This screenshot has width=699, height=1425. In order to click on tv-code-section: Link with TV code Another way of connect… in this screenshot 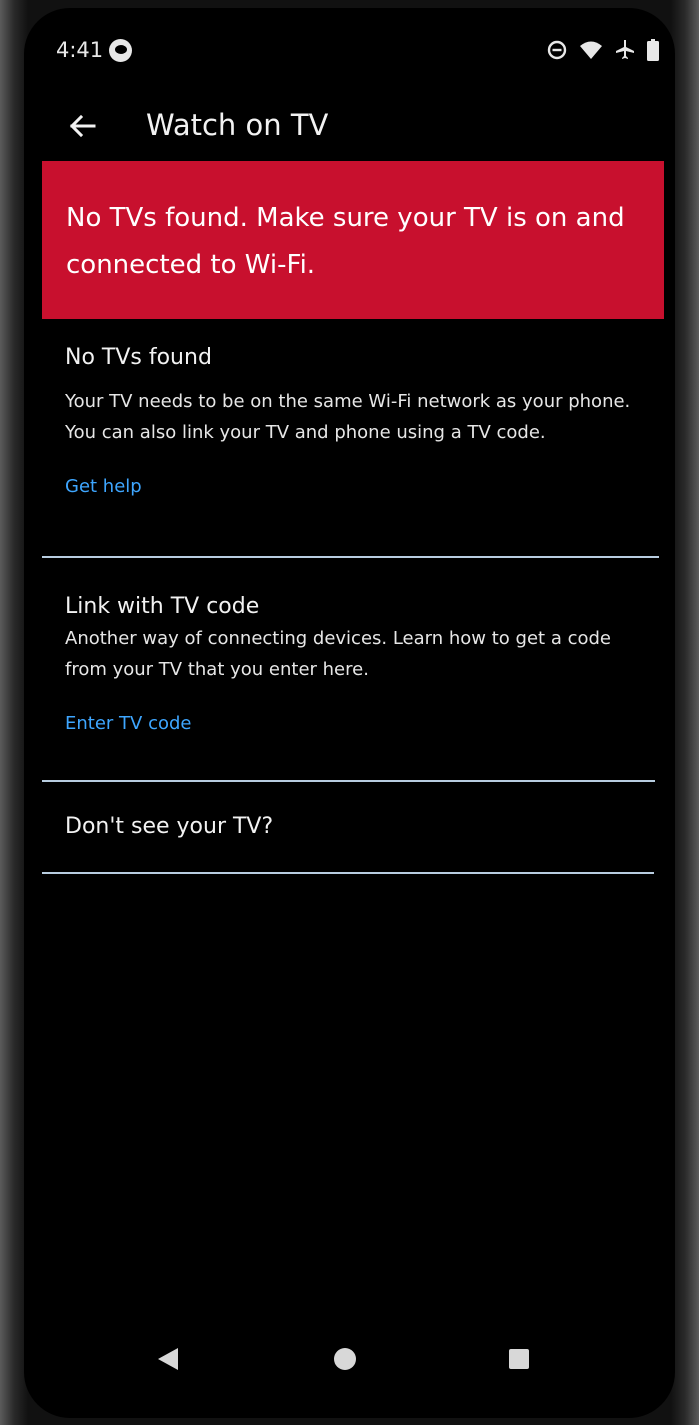, I will do `click(355, 664)`.